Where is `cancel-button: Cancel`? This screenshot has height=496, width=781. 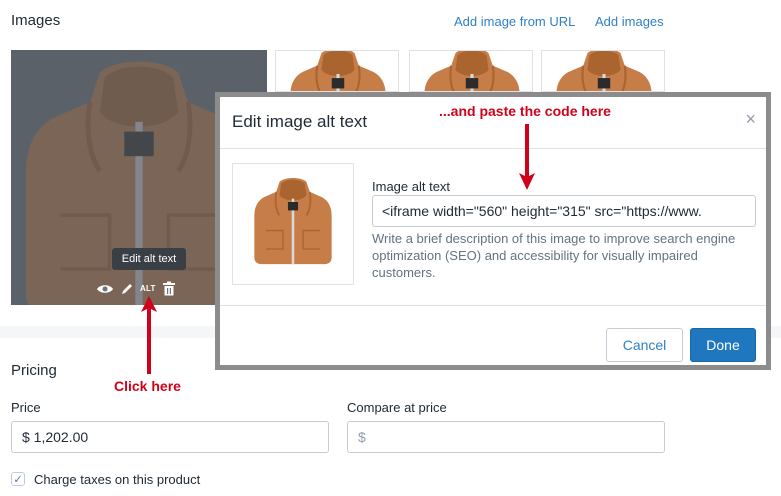 cancel-button: Cancel is located at coordinates (644, 345).